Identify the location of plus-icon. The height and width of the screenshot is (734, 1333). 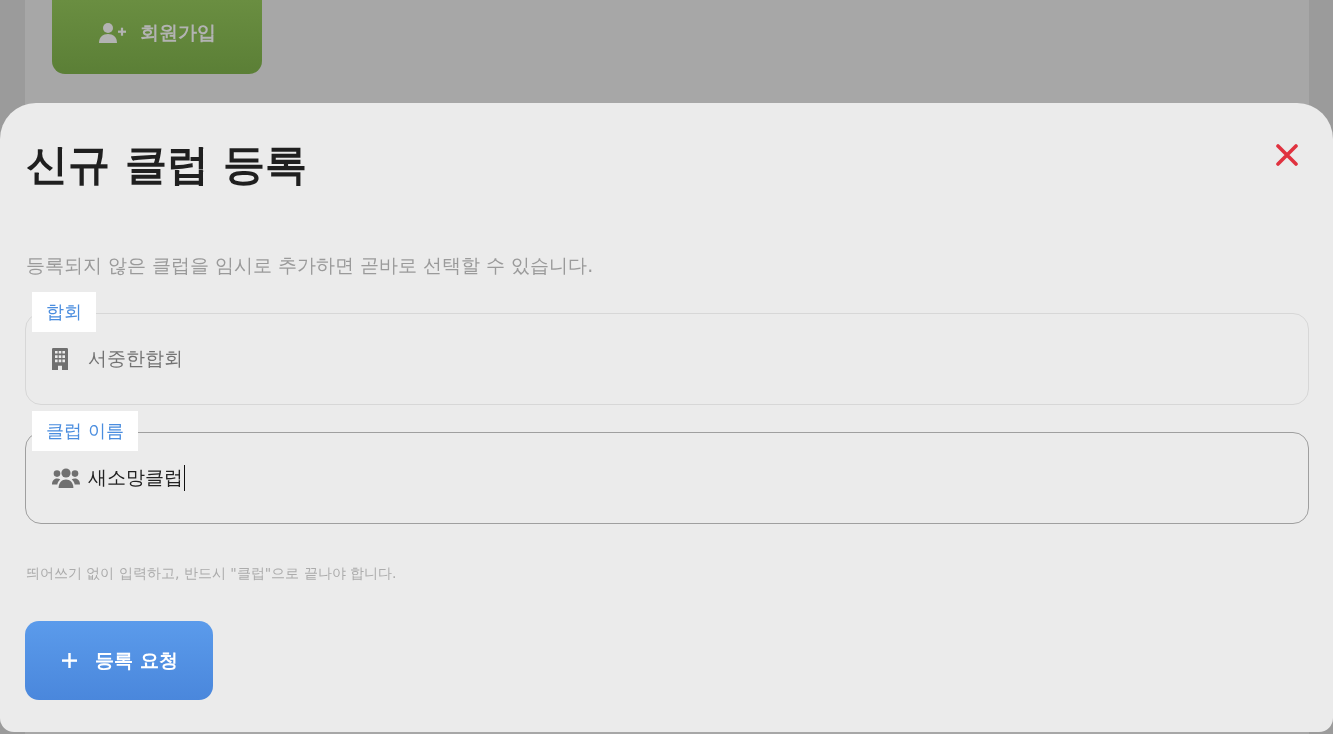
(70, 660).